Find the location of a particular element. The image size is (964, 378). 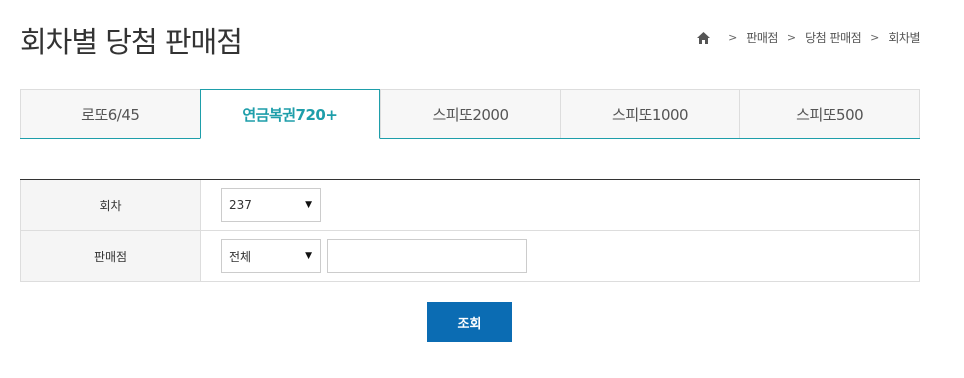

lottery-tabs: 로또6/45 연금복권720+ 스피또2000 스피또1000 스피또500 is located at coordinates (470, 114).